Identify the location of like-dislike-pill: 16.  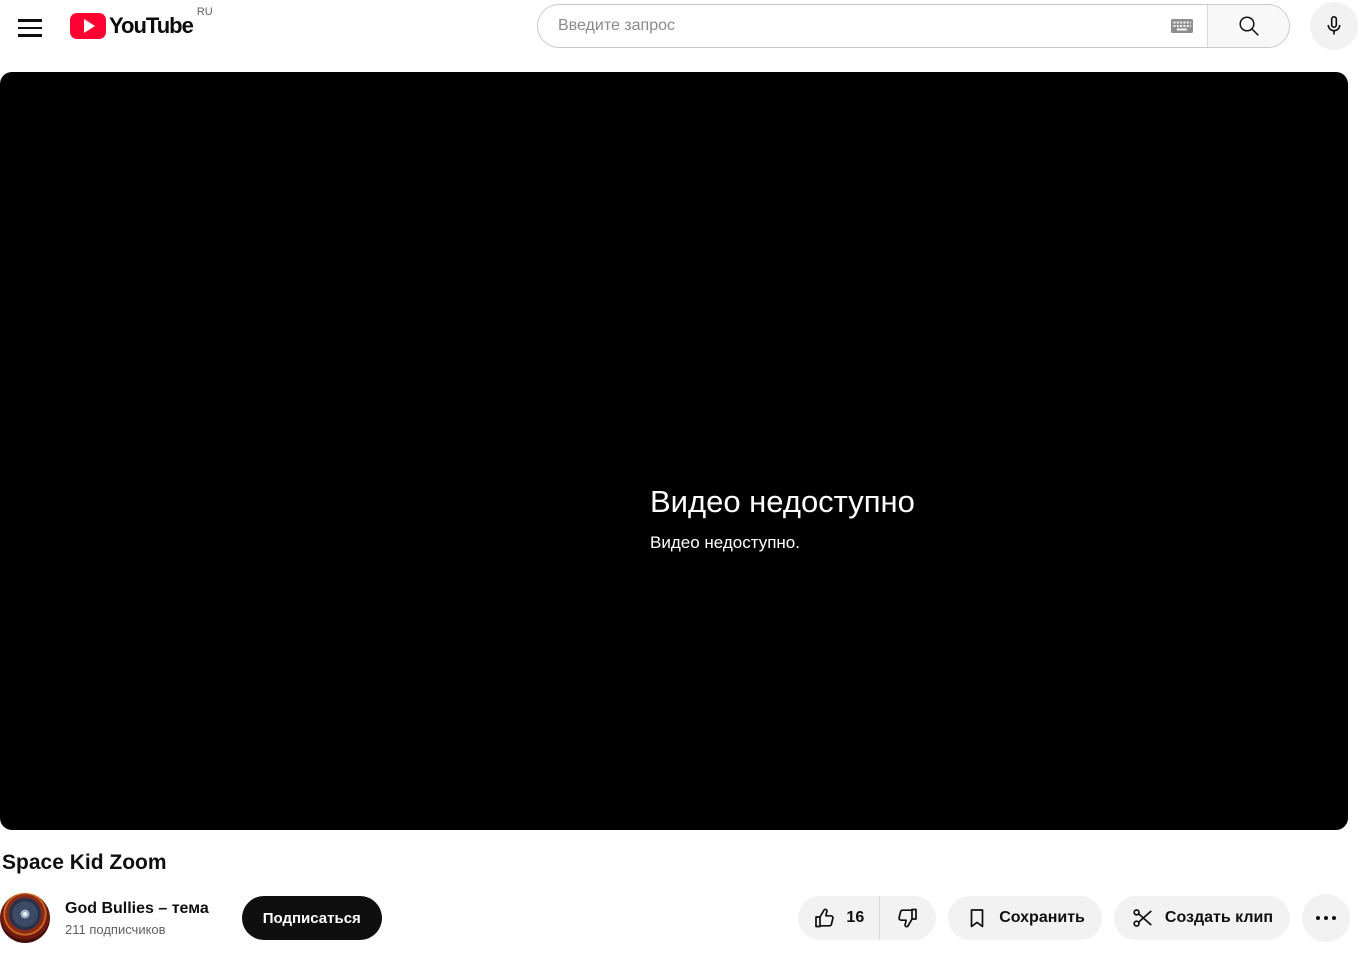
(867, 918).